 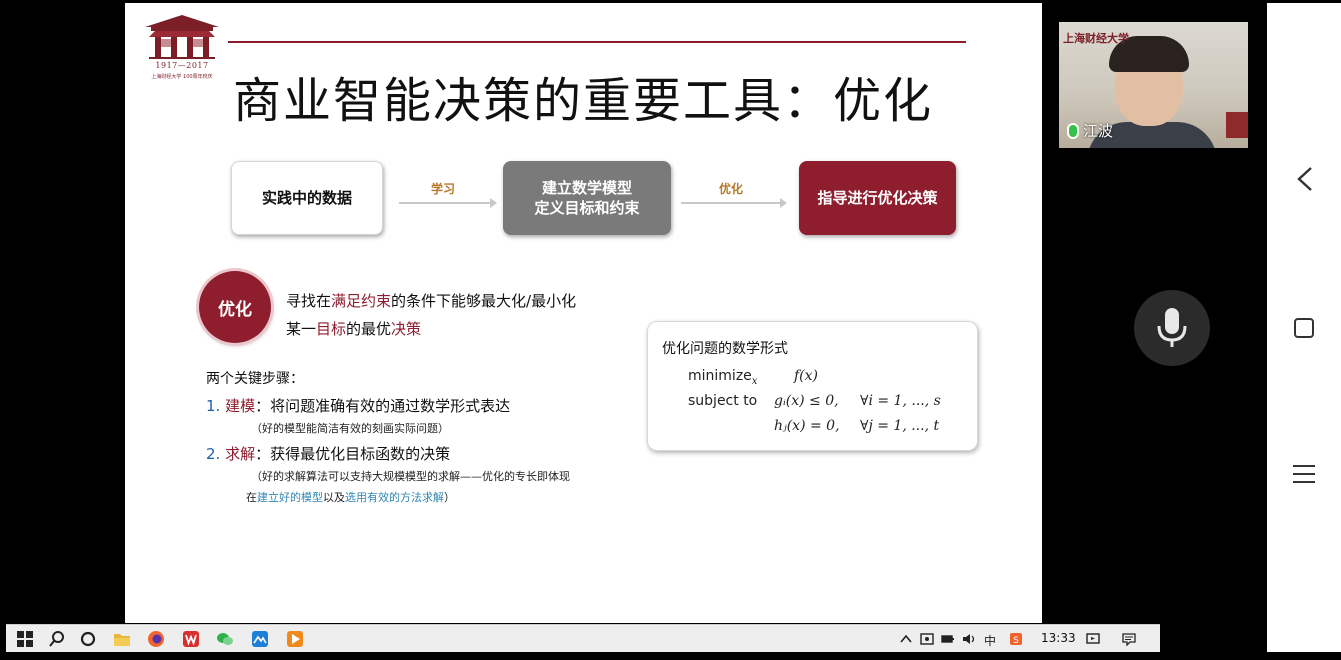 I want to click on phone-navigation-bar, so click(x=1304, y=327).